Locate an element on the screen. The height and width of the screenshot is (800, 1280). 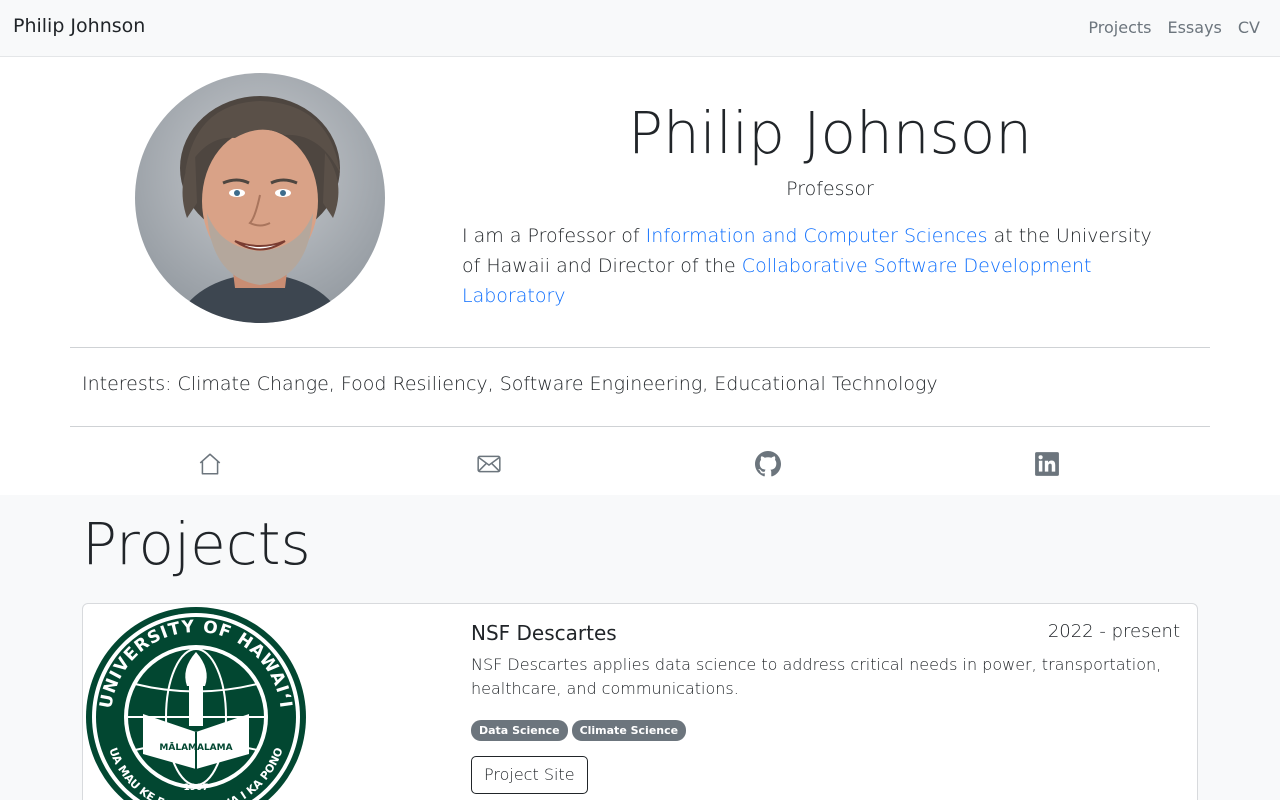
envelope-icon is located at coordinates (488, 464).